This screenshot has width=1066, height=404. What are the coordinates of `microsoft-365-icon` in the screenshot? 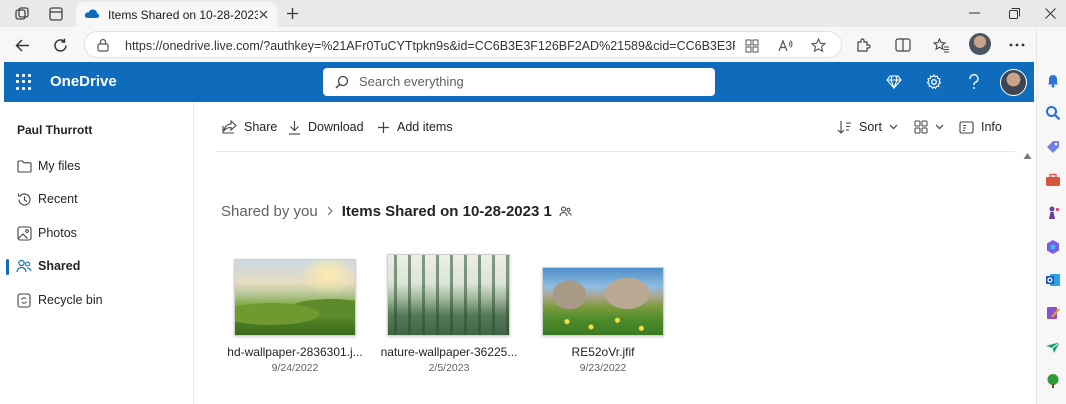 It's located at (1053, 247).